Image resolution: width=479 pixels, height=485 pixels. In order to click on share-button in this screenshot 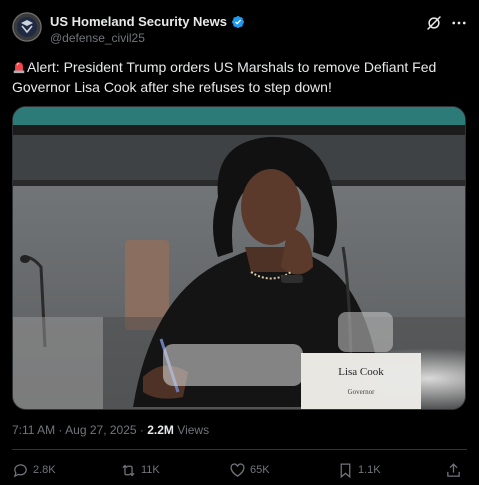, I will do `click(453, 470)`.